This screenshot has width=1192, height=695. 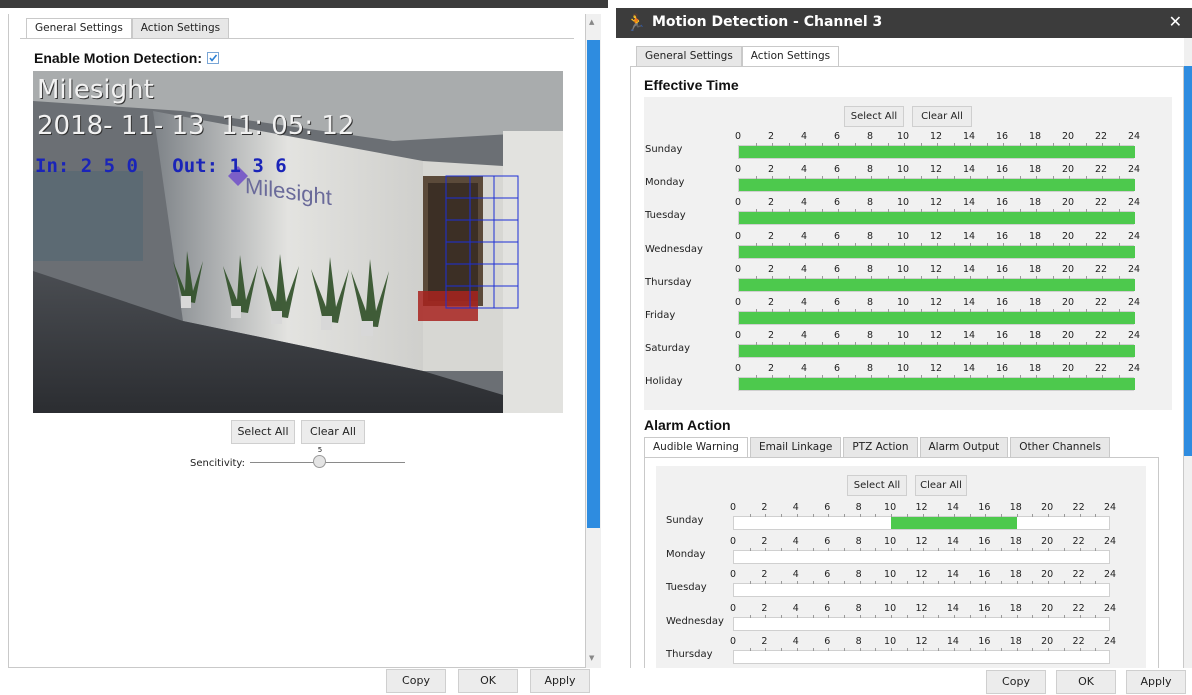 I want to click on alarm-tab-audible-warning: Audible Warning, so click(x=696, y=447).